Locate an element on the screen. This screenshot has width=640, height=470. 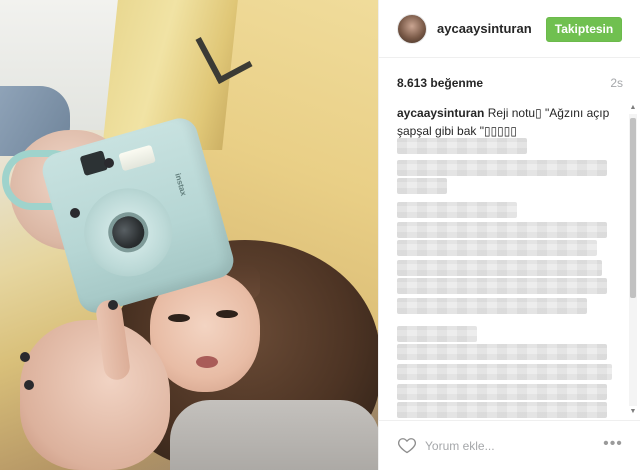
scroll-down-arrow-icon: ▼ is located at coordinates (633, 412).